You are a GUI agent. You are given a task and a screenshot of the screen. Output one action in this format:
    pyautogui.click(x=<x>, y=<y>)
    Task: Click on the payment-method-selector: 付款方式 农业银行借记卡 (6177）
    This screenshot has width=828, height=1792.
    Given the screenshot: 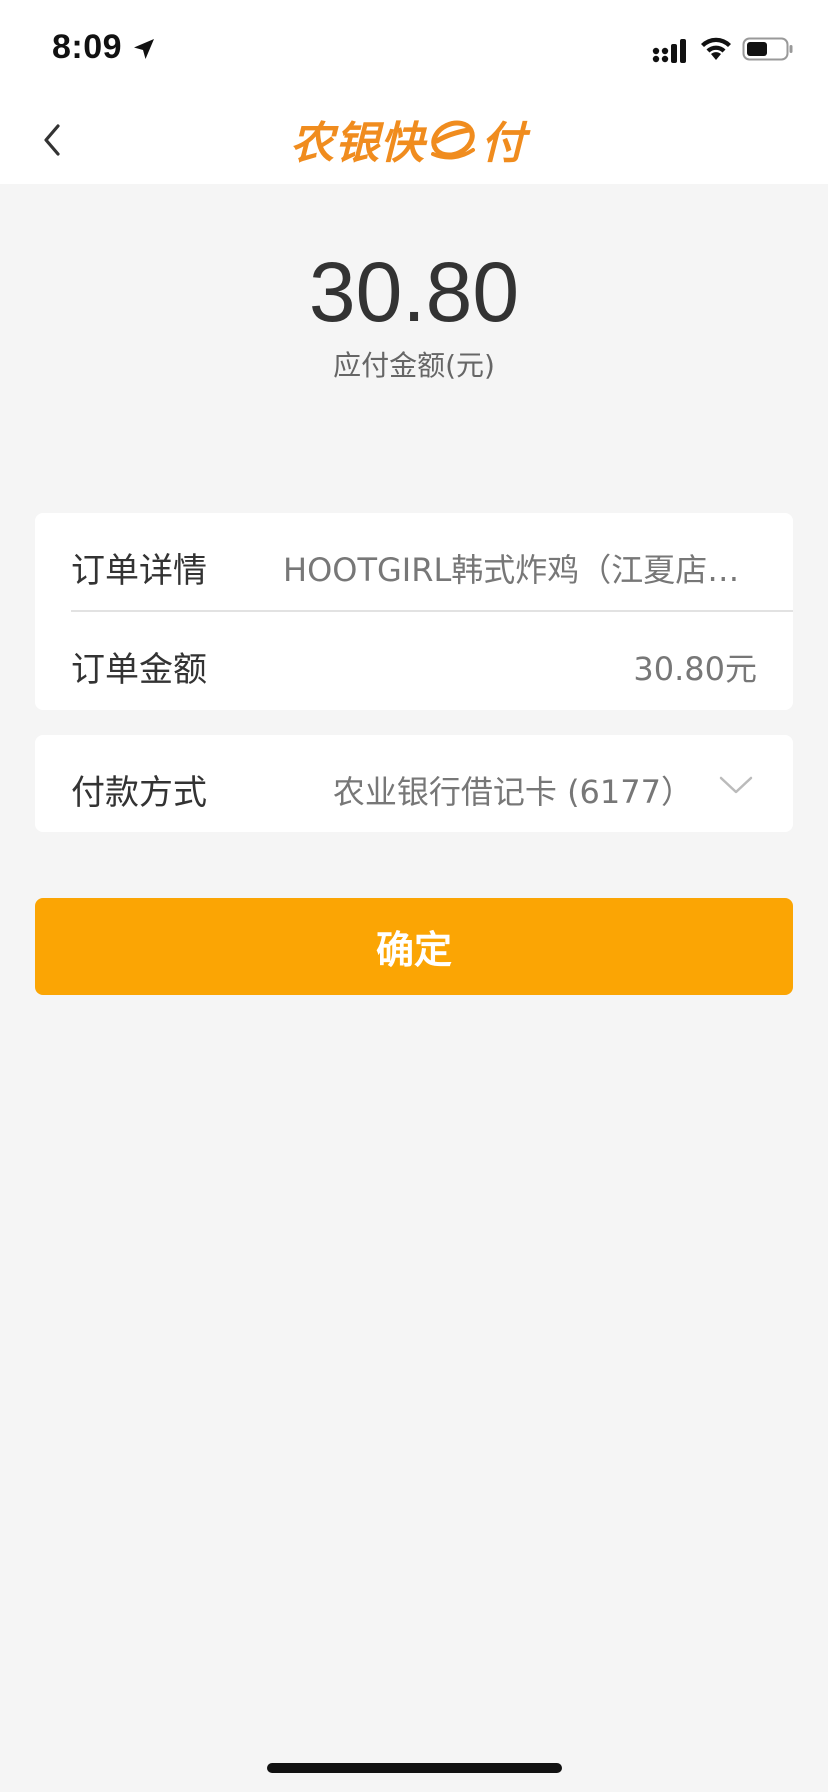 What is the action you would take?
    pyautogui.click(x=414, y=783)
    